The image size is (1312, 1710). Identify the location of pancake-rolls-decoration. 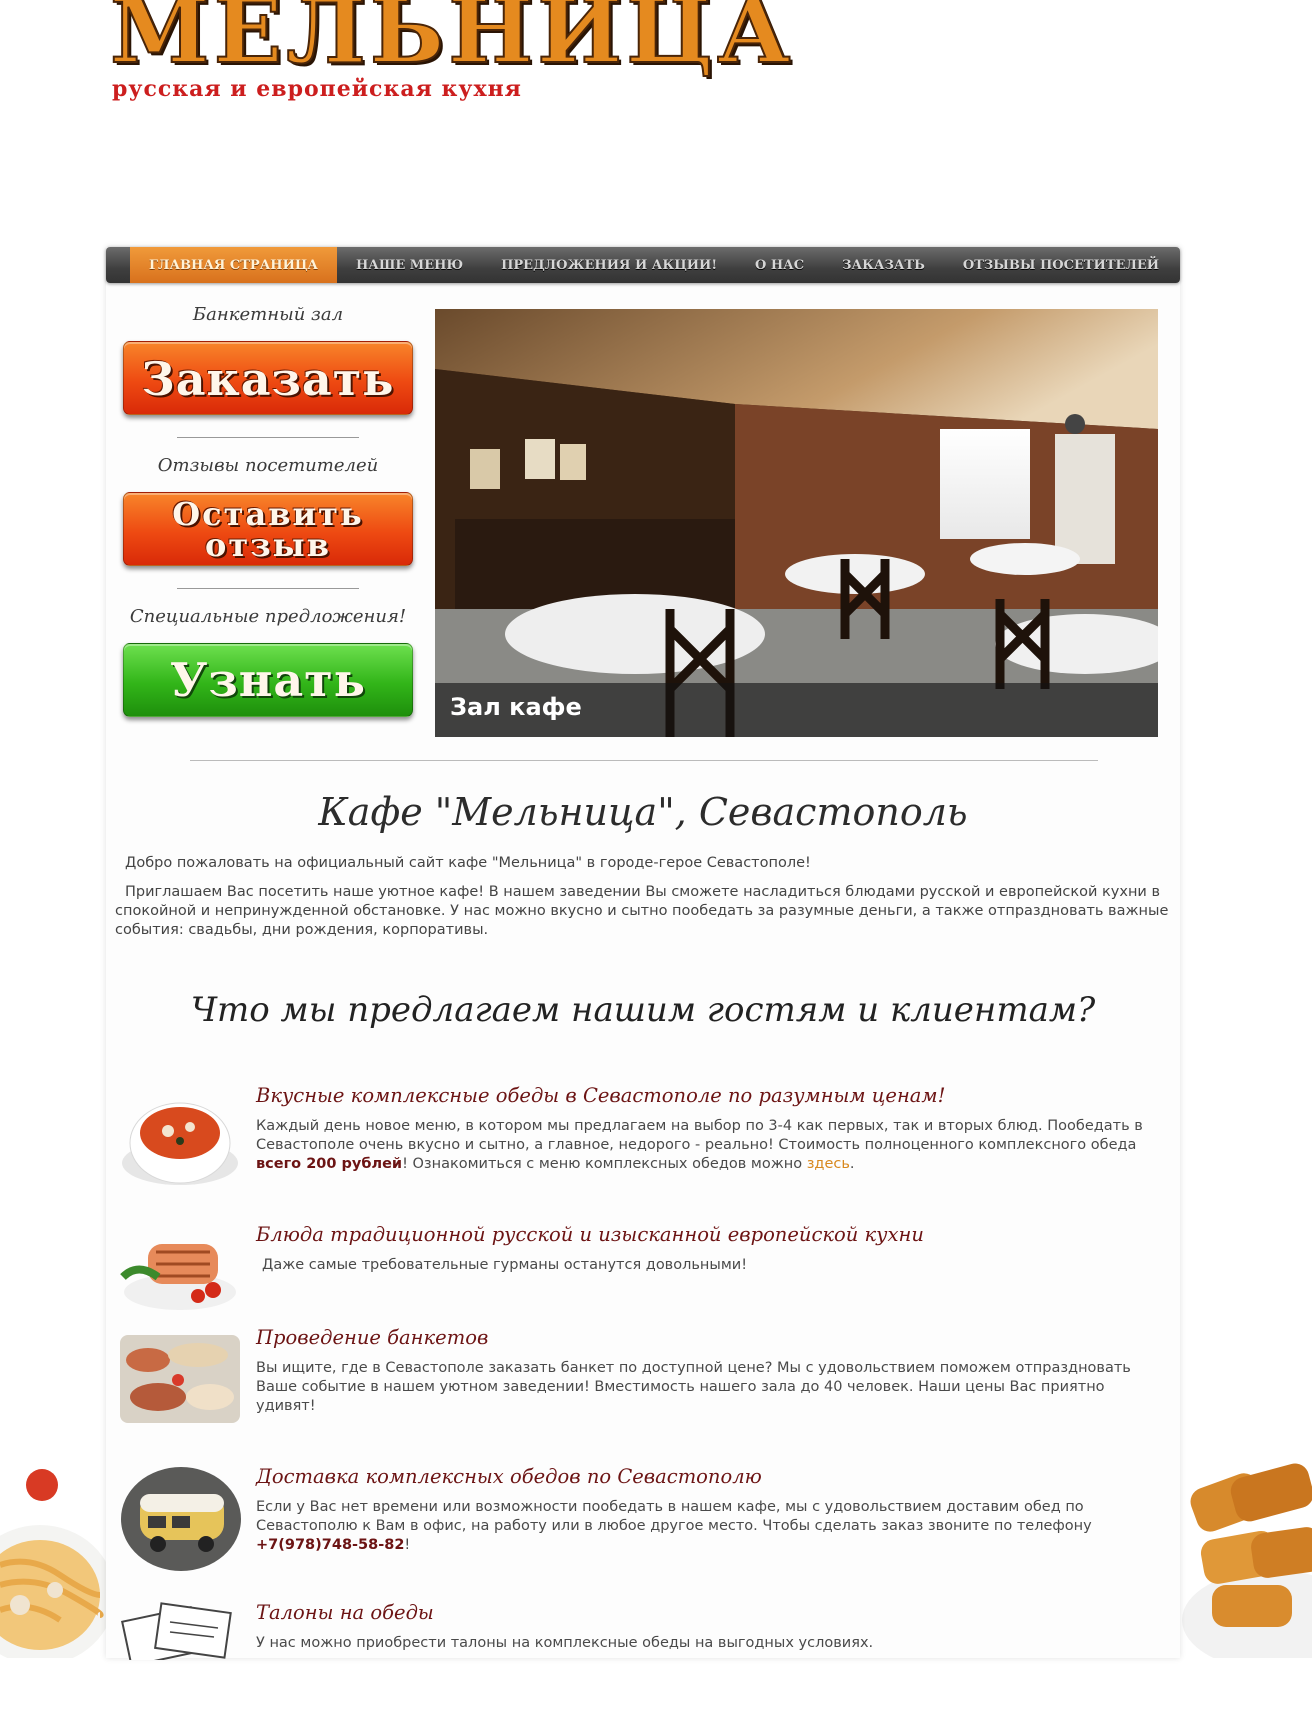
(1247, 1555).